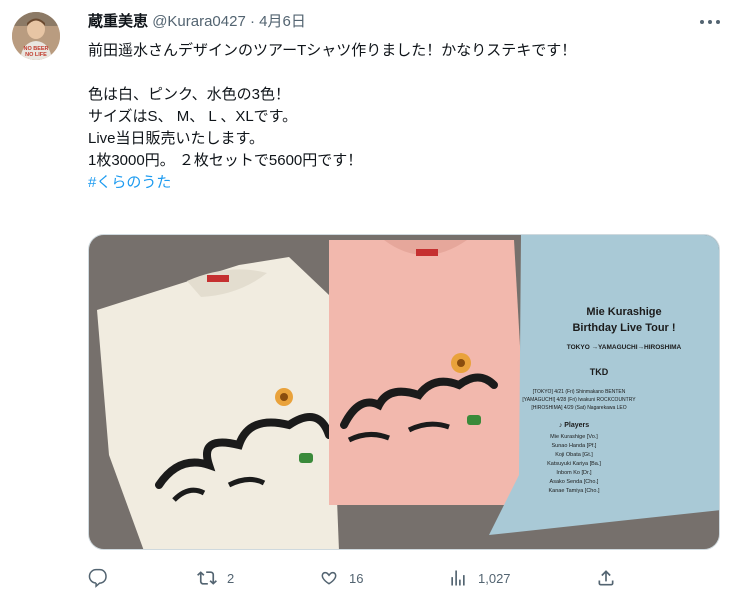 The width and height of the screenshot is (738, 605). What do you see at coordinates (404, 578) in the screenshot?
I see `tweet-action-bar: 2 16 1,027` at bounding box center [404, 578].